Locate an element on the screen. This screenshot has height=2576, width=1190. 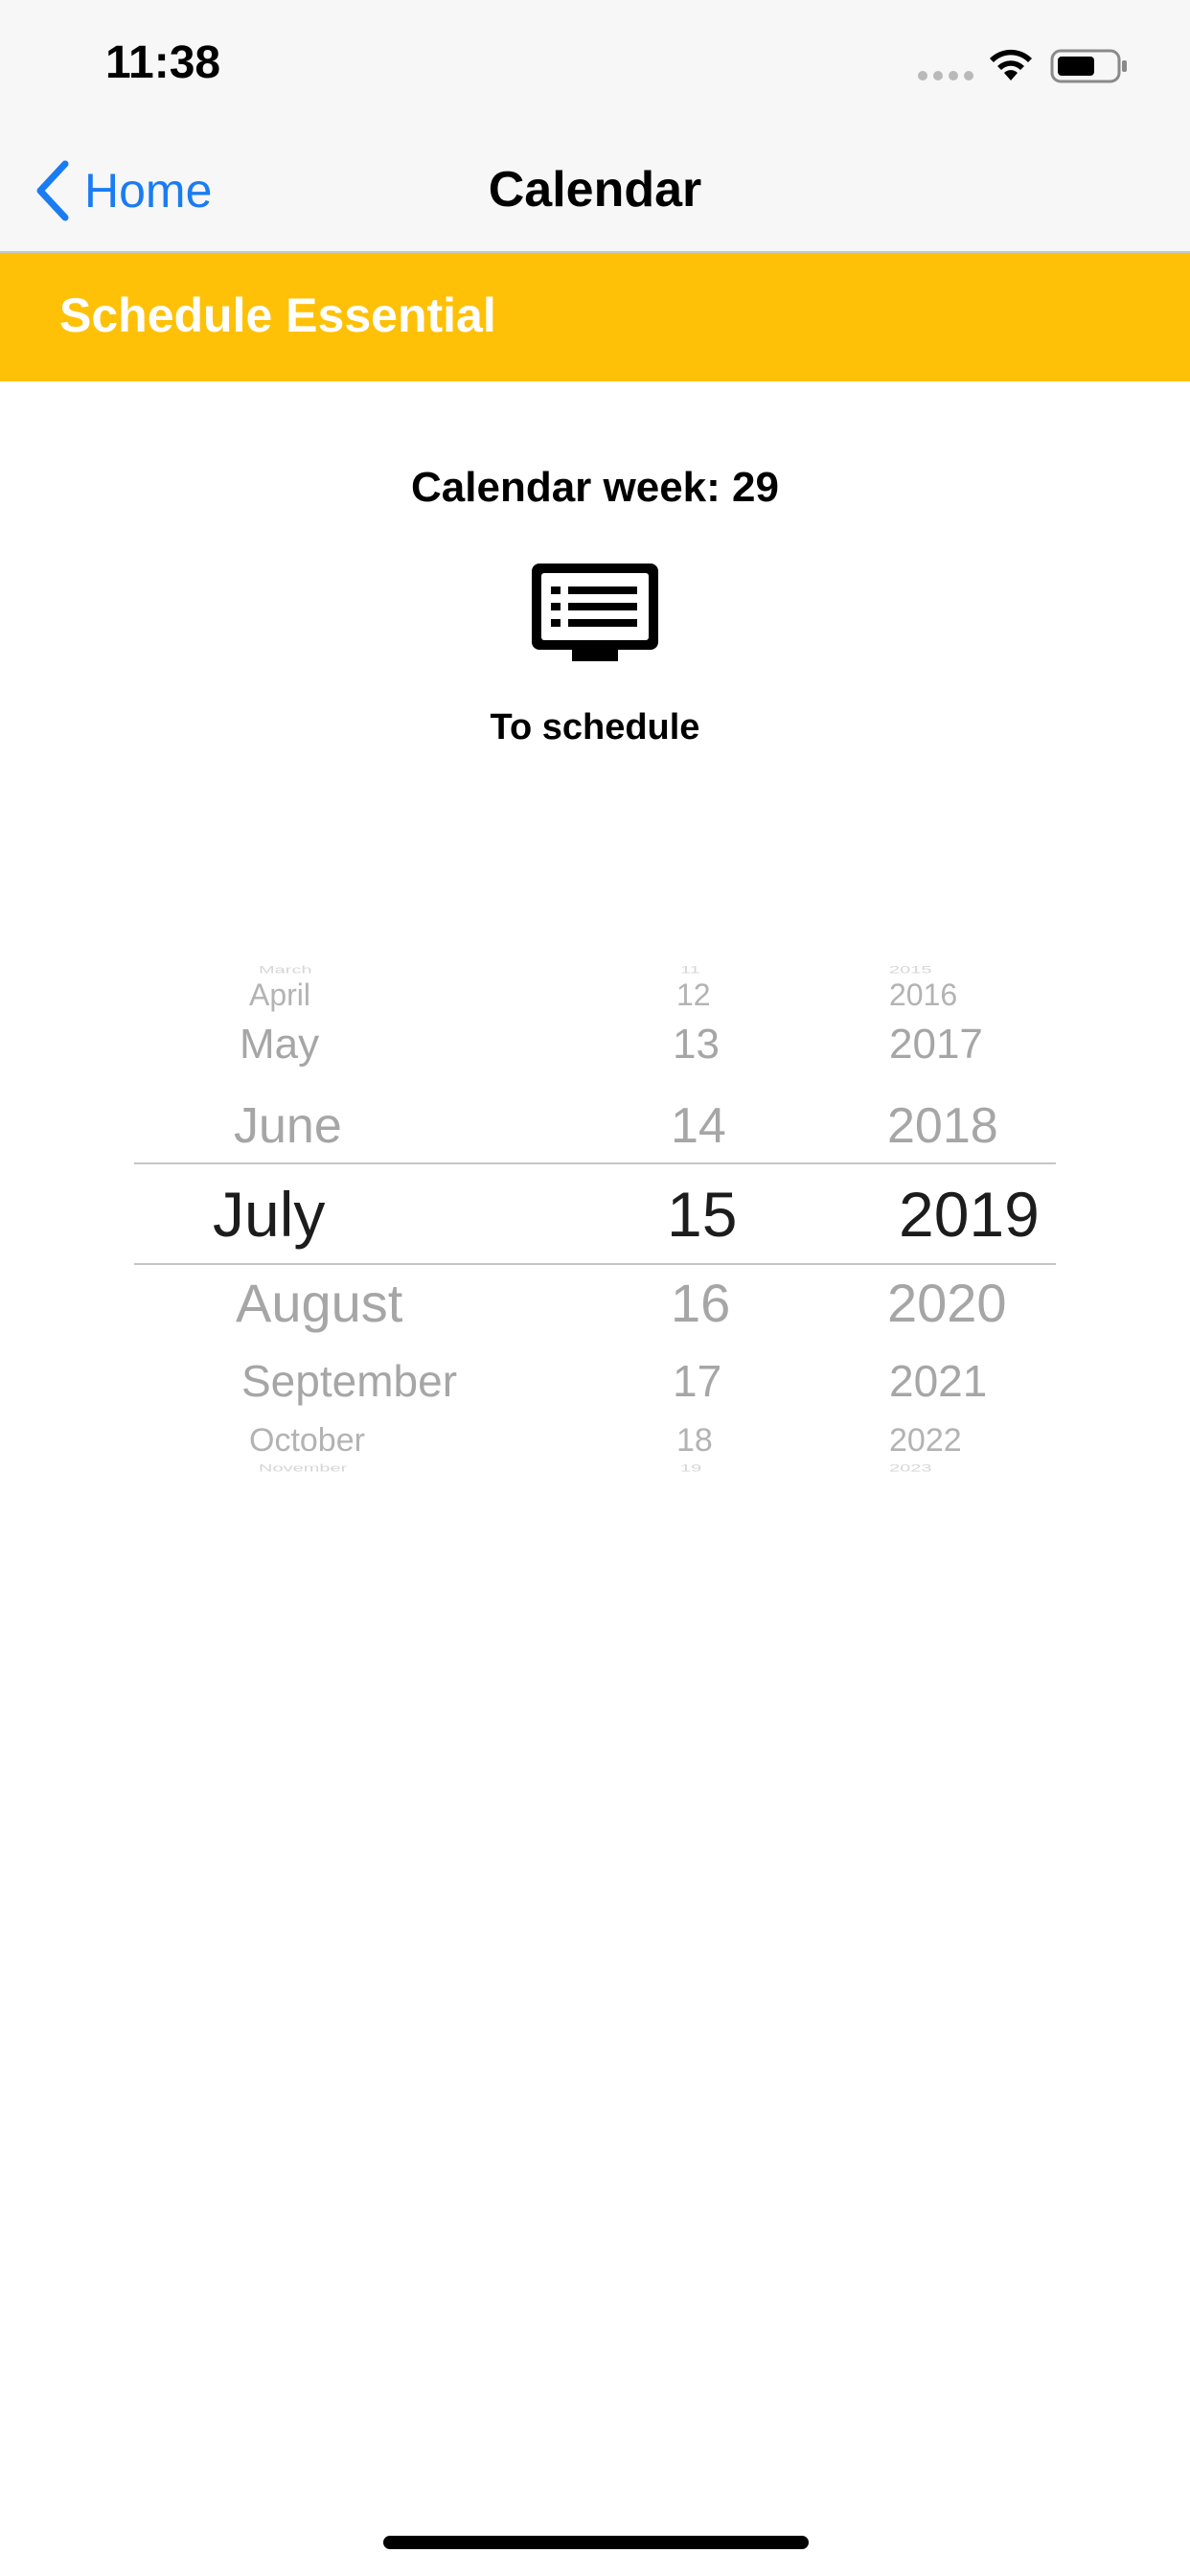
page-title: Calendar is located at coordinates (595, 190).